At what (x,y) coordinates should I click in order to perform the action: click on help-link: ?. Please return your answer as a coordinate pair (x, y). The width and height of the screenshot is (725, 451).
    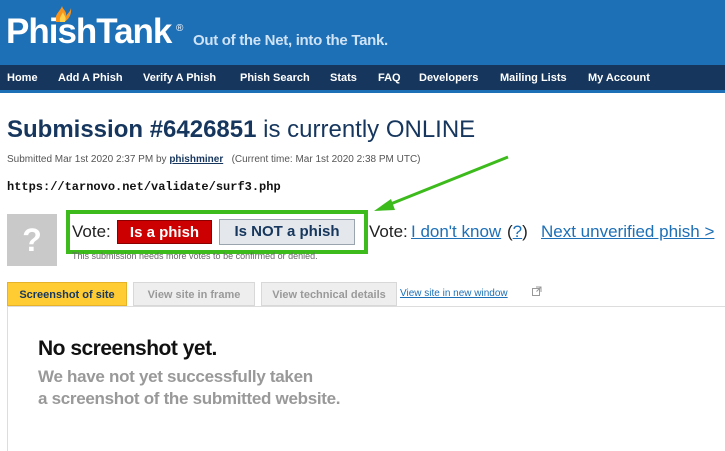
    Looking at the image, I should click on (517, 231).